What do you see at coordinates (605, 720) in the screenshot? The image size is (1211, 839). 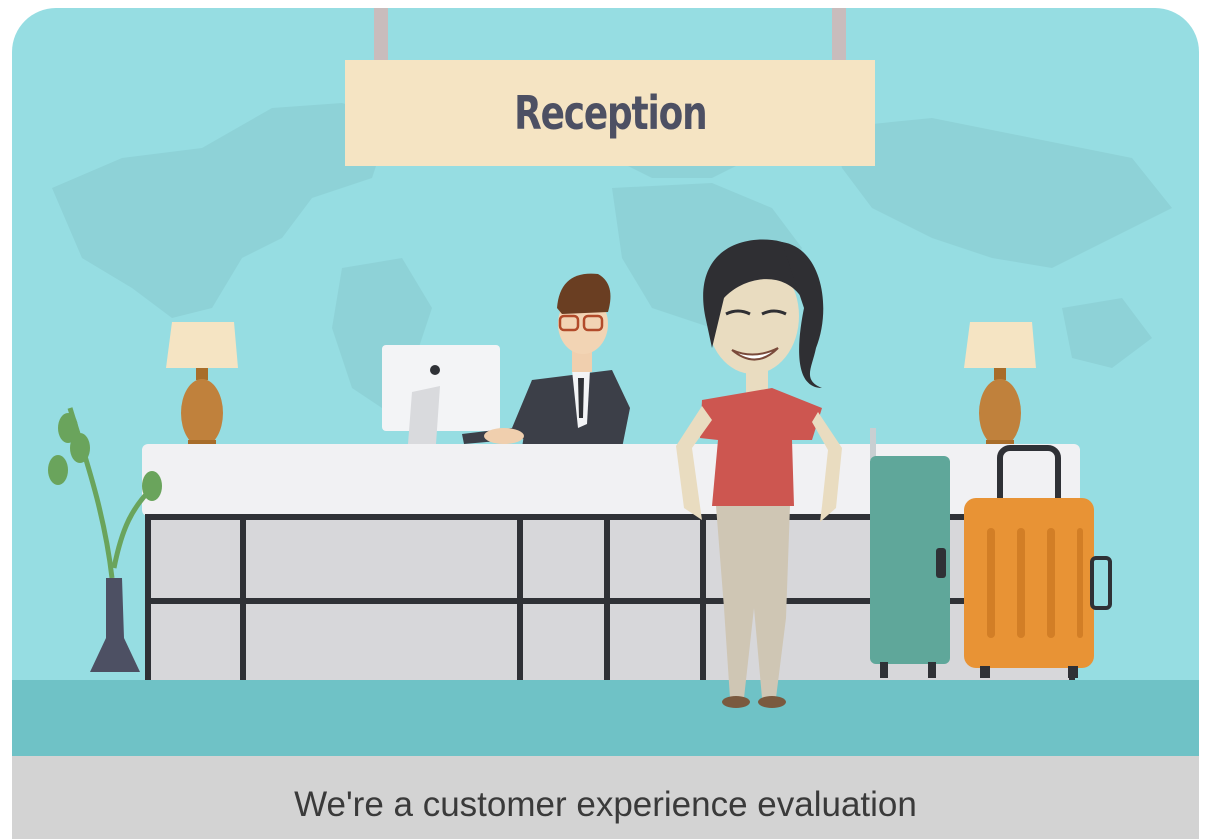 I see `floor` at bounding box center [605, 720].